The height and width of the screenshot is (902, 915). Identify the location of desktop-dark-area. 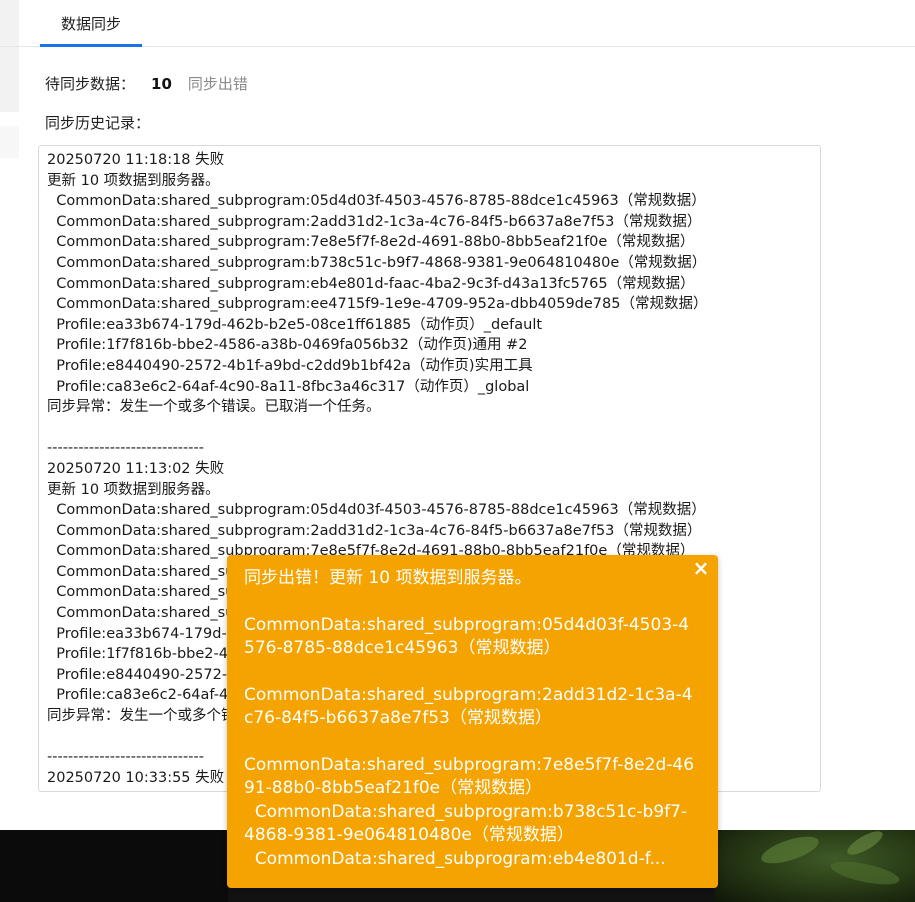
(114, 866).